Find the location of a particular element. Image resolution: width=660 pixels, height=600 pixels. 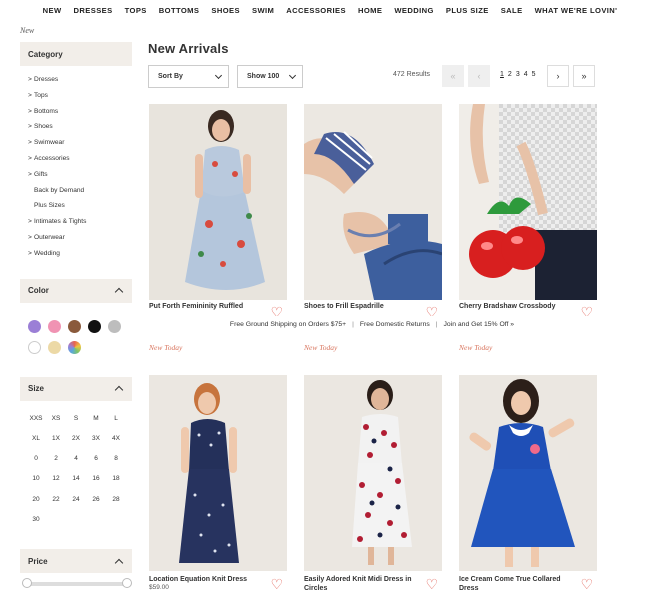

product-name: Shoes to Frill Espadrille is located at coordinates (363, 305).